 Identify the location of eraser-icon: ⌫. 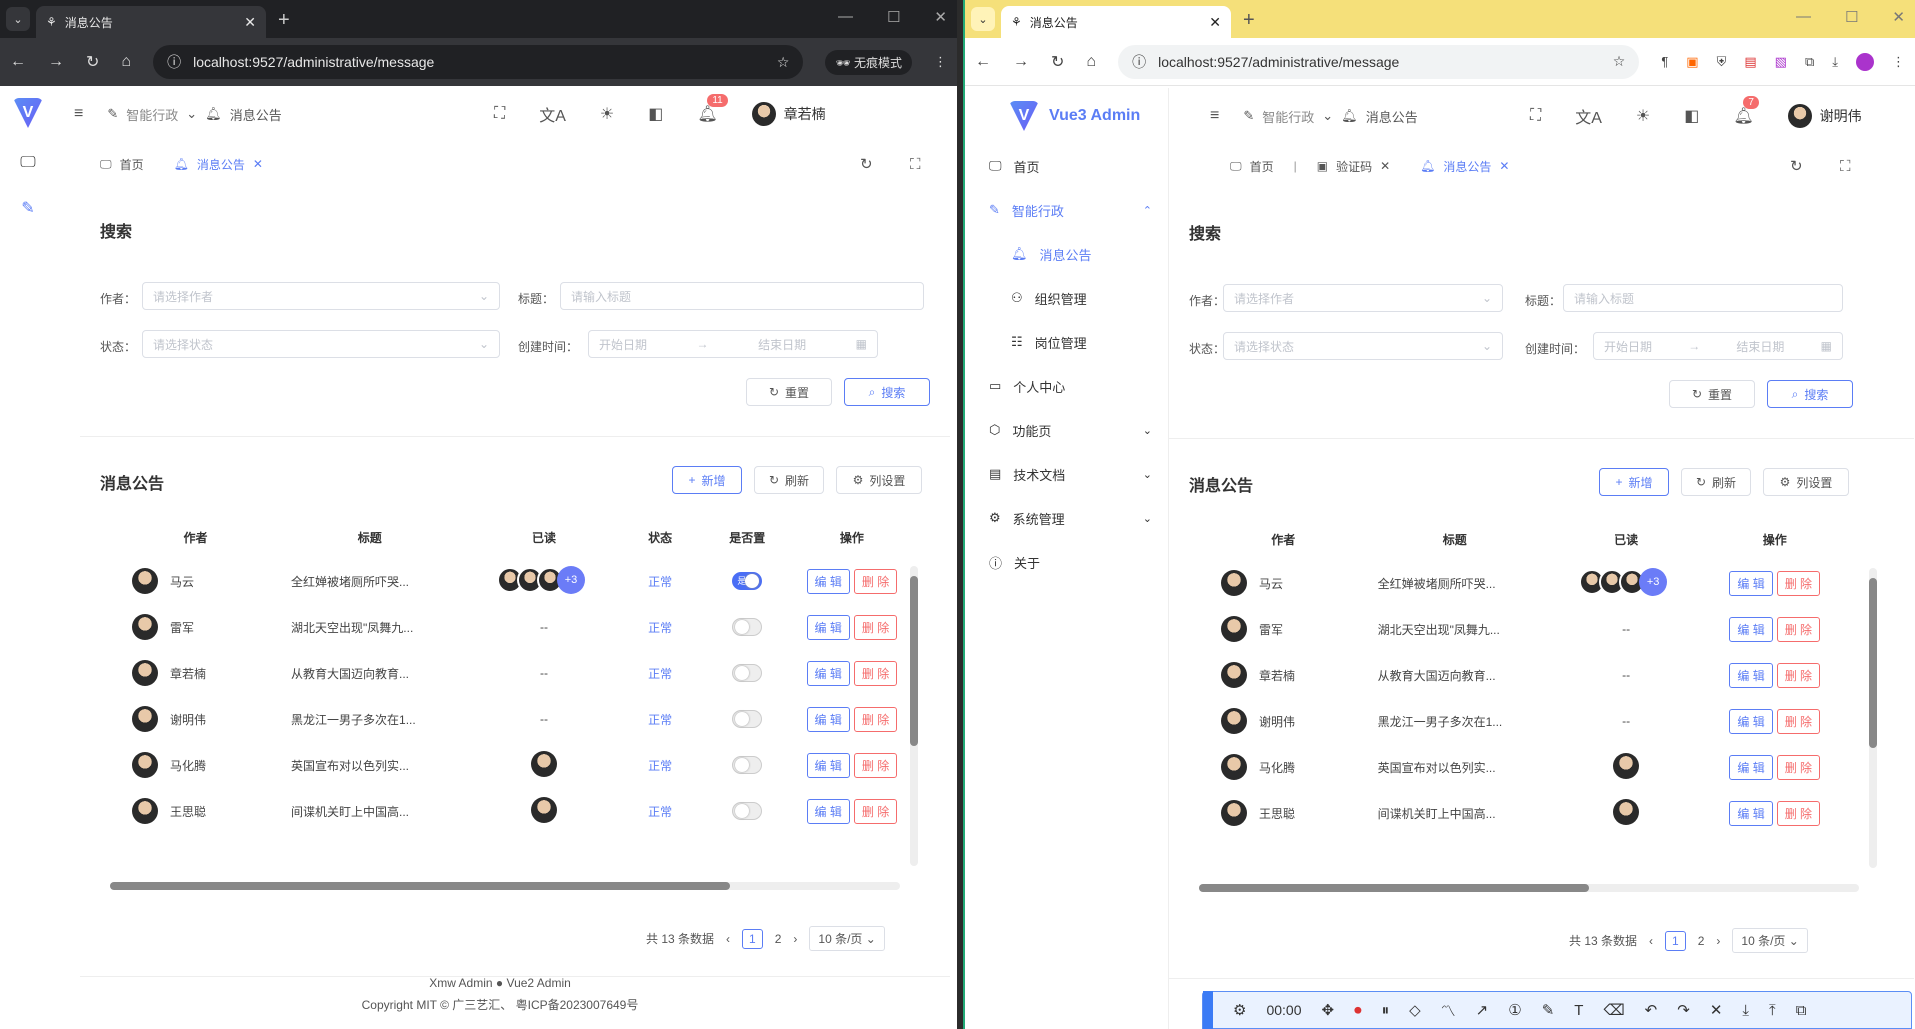
(1613, 1010).